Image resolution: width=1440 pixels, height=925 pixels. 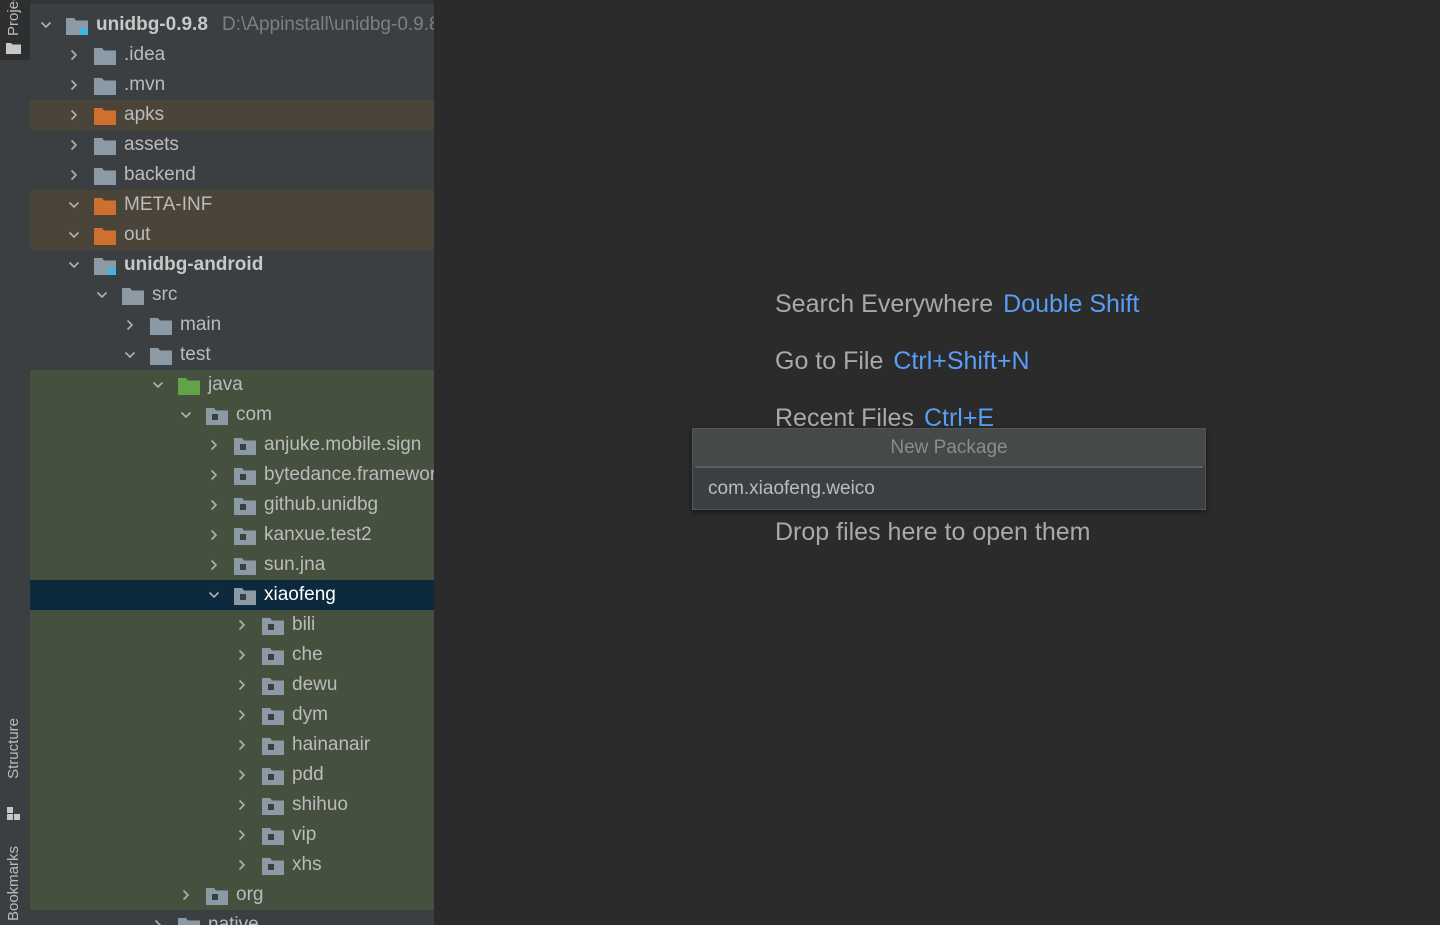 I want to click on project-tool-label: Project, so click(x=13, y=18).